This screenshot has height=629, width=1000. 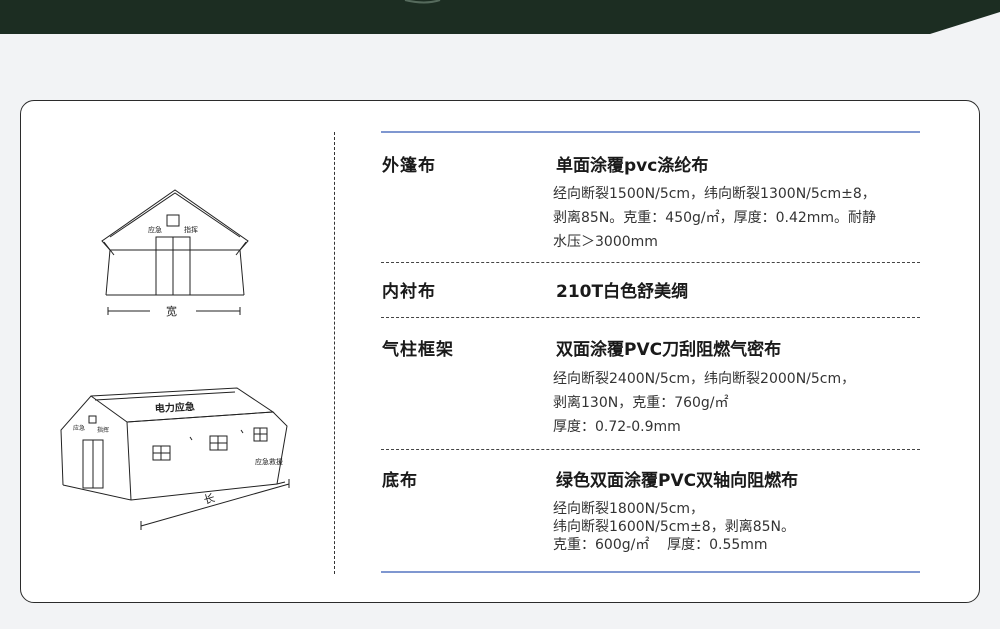 What do you see at coordinates (175, 253) in the screenshot?
I see `tent-front-illustration: 应急 指挥 宽` at bounding box center [175, 253].